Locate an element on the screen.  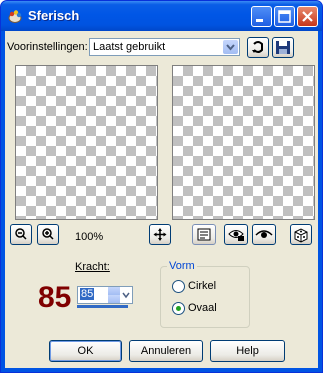
strength-field: 85 is located at coordinates (105, 295).